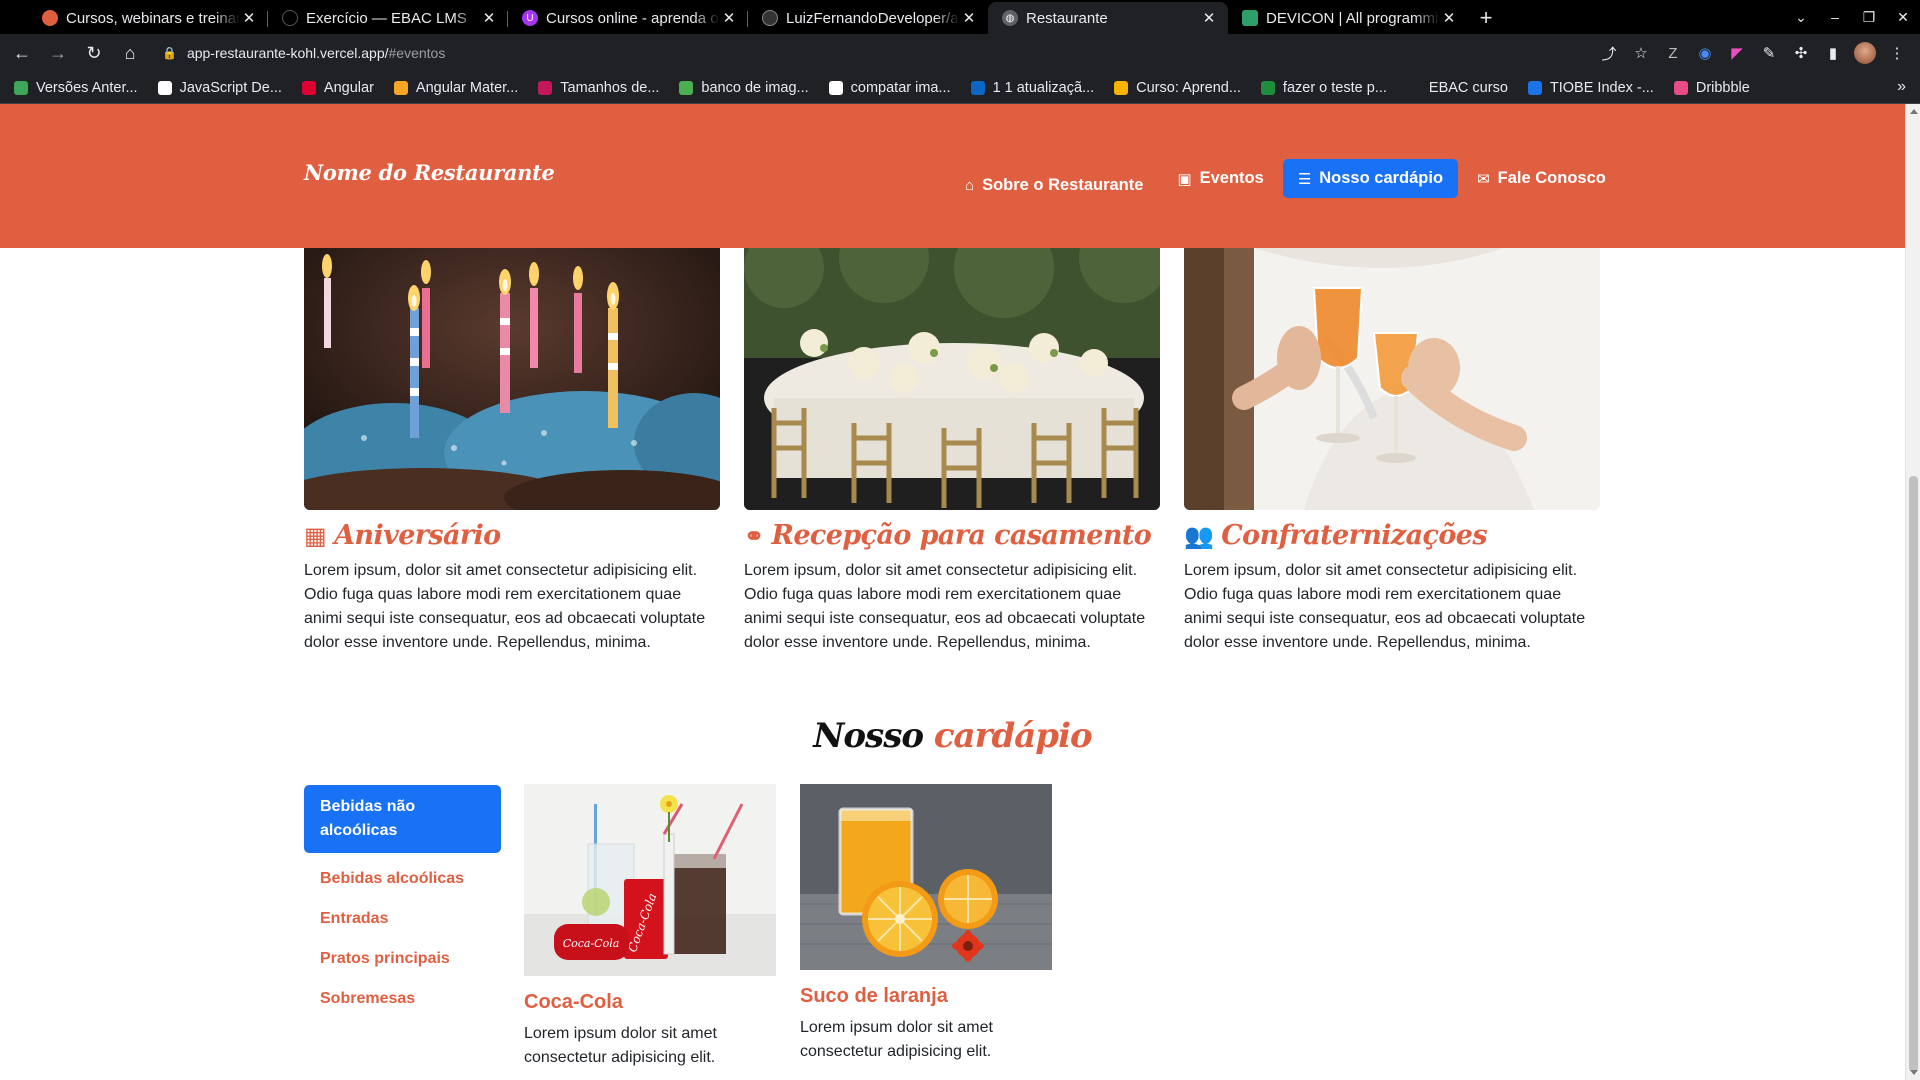 The width and height of the screenshot is (1920, 1080). I want to click on profile-avatar, so click(1865, 53).